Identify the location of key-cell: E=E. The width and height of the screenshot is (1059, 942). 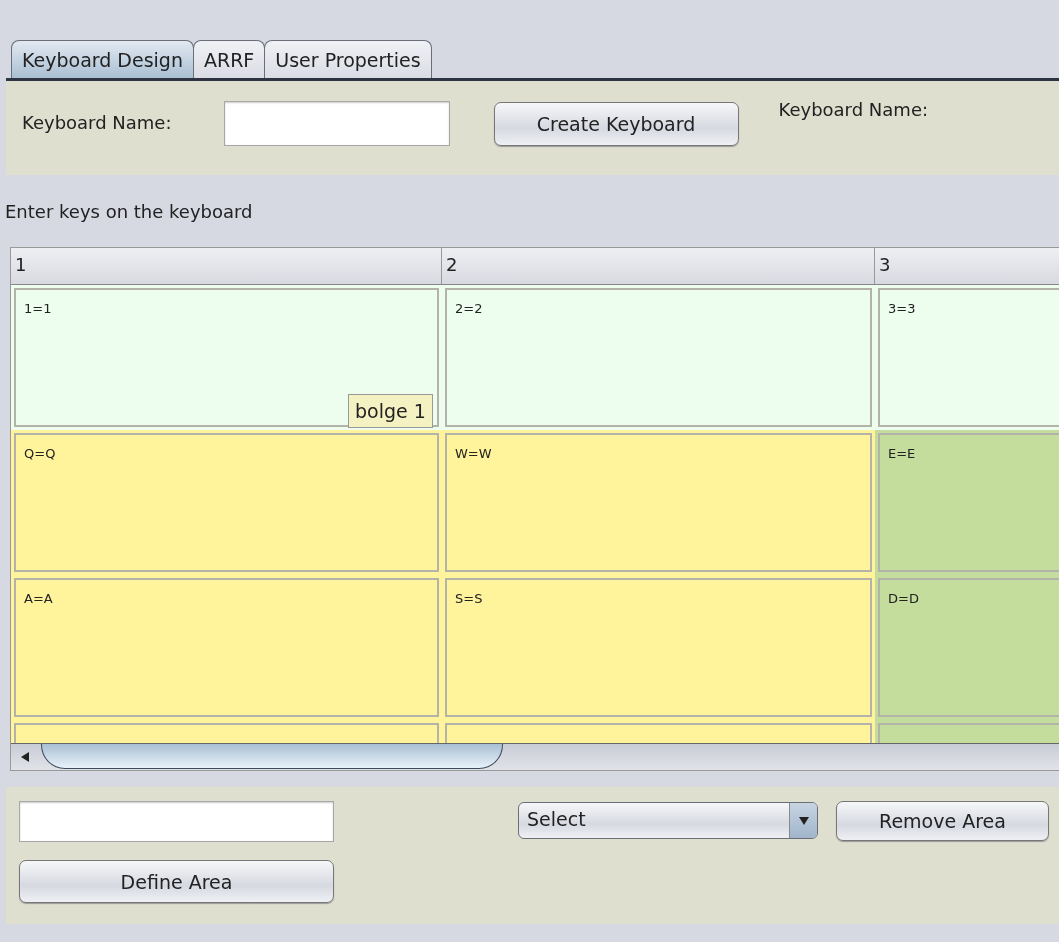
(968, 502).